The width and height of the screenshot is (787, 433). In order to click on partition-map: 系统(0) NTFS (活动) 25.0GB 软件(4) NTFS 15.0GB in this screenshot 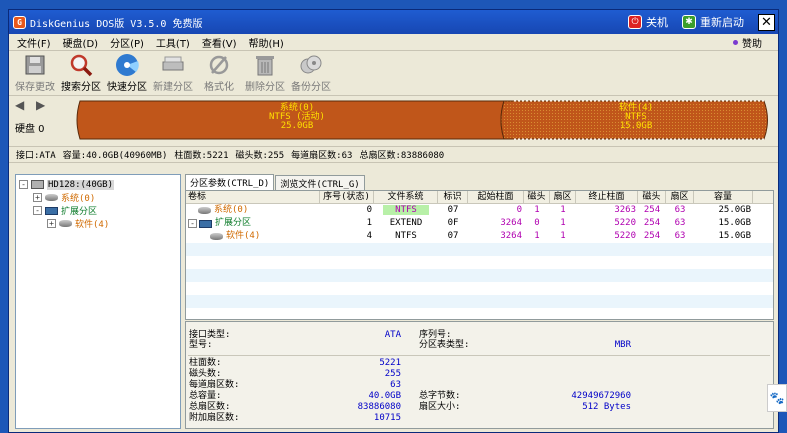, I will do `click(422, 120)`.